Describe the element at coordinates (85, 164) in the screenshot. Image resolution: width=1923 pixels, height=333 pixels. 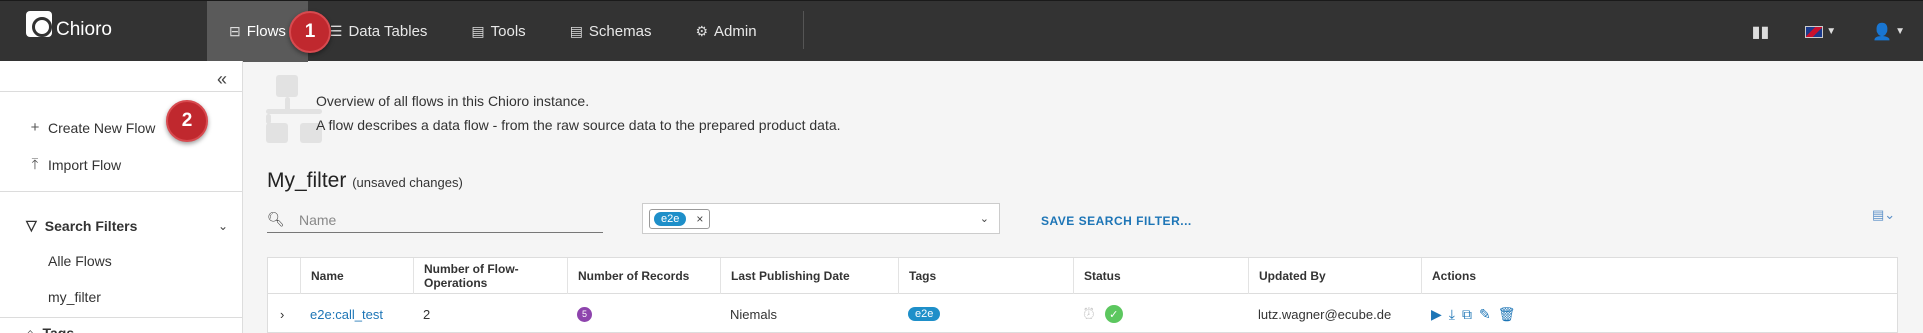
I see `import-flow-label: Import Flow` at that location.